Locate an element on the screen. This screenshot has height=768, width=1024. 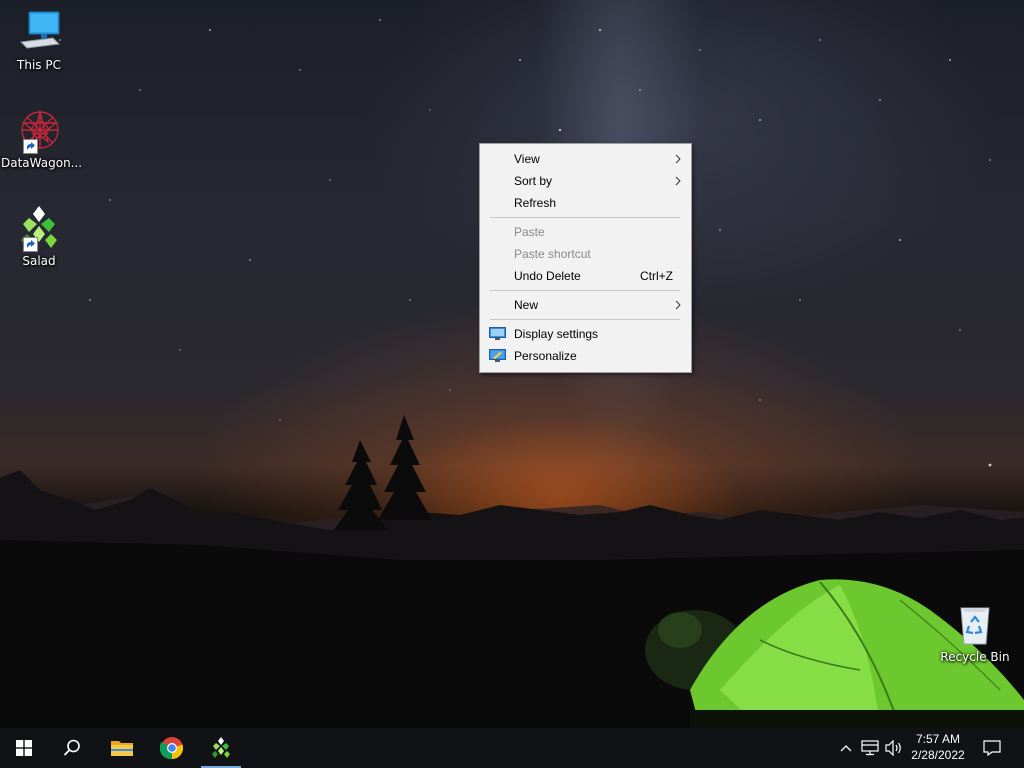
volume-icon is located at coordinates (893, 748).